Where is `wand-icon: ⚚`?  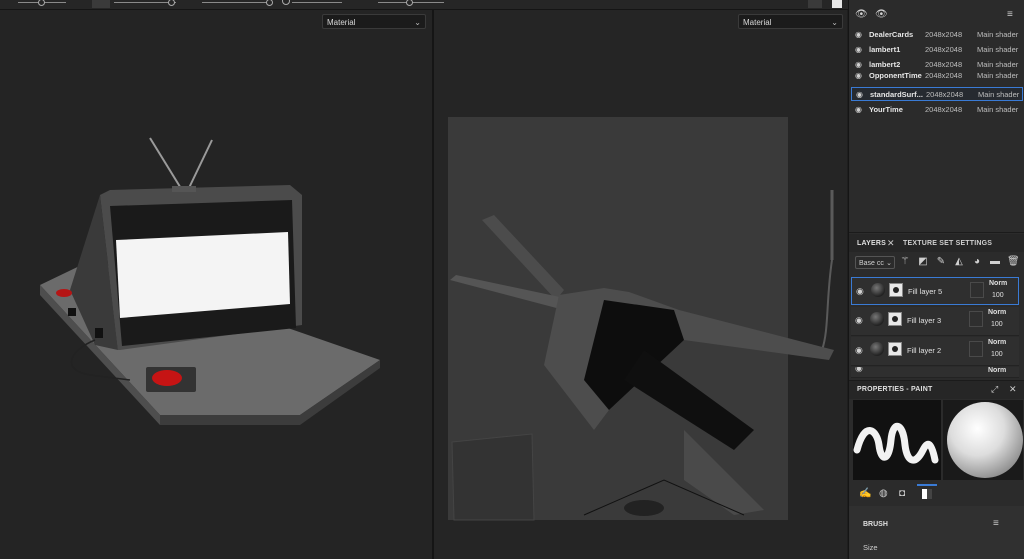
wand-icon: ⚚ is located at coordinates (905, 262).